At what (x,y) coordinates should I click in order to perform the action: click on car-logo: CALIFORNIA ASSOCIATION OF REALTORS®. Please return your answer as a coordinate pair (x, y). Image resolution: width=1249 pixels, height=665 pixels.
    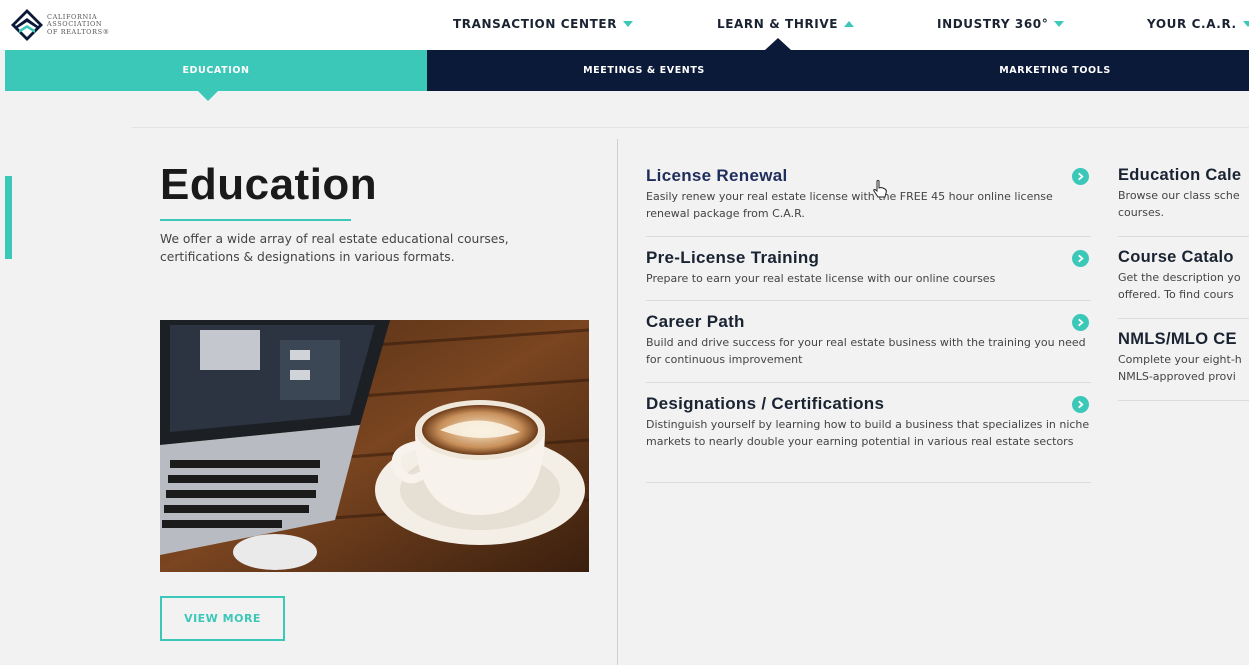
    Looking at the image, I should click on (65, 25).